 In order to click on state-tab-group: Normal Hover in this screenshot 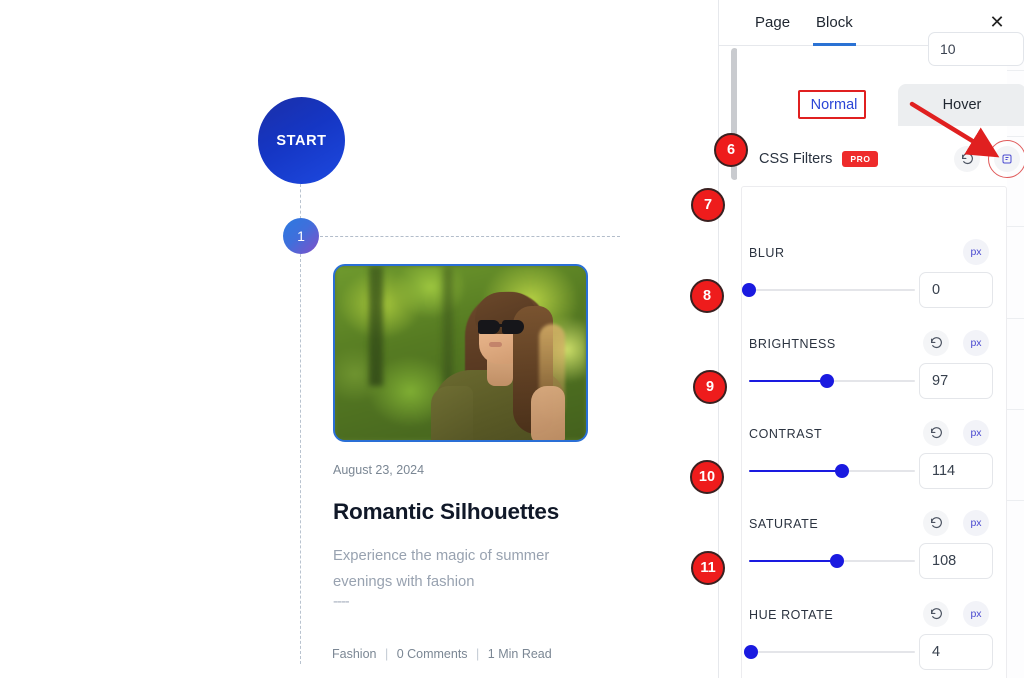, I will do `click(897, 105)`.